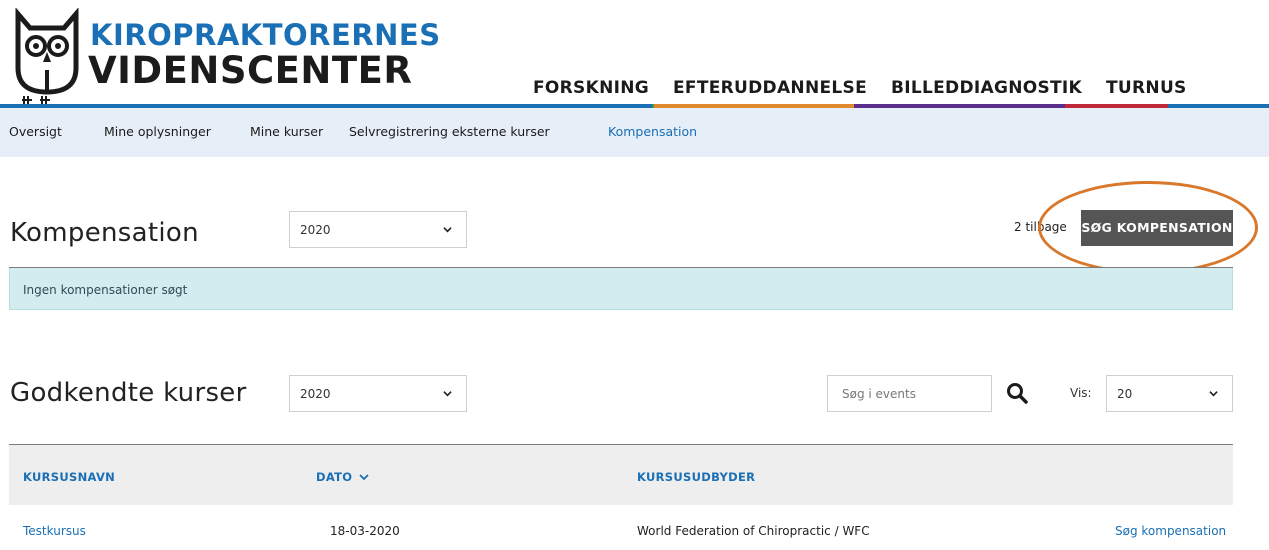 Image resolution: width=1269 pixels, height=550 pixels. I want to click on kompensation-title: Kompensation, so click(104, 233).